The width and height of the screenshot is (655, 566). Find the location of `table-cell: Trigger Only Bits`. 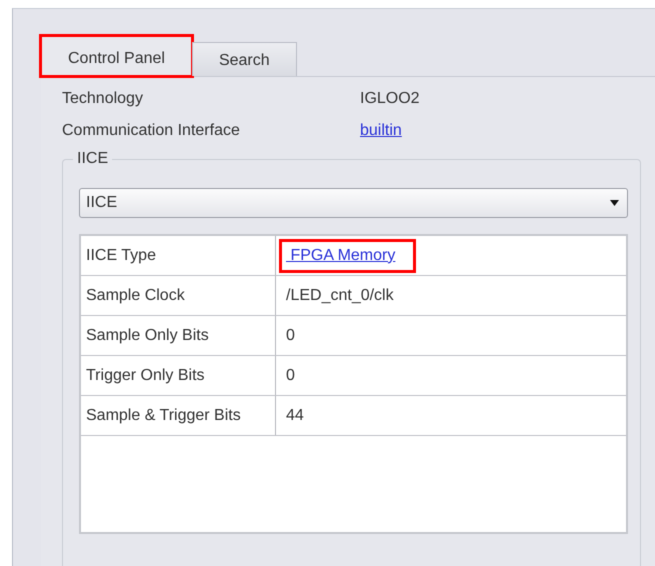

table-cell: Trigger Only Bits is located at coordinates (178, 375).